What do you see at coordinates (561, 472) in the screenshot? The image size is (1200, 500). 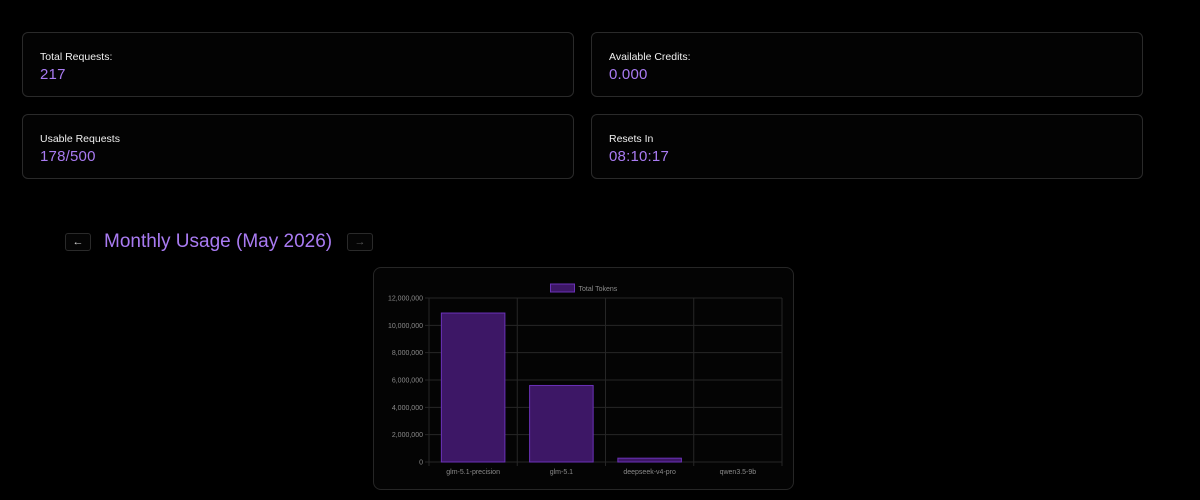 I see `x-tick-label: glm-5.1` at bounding box center [561, 472].